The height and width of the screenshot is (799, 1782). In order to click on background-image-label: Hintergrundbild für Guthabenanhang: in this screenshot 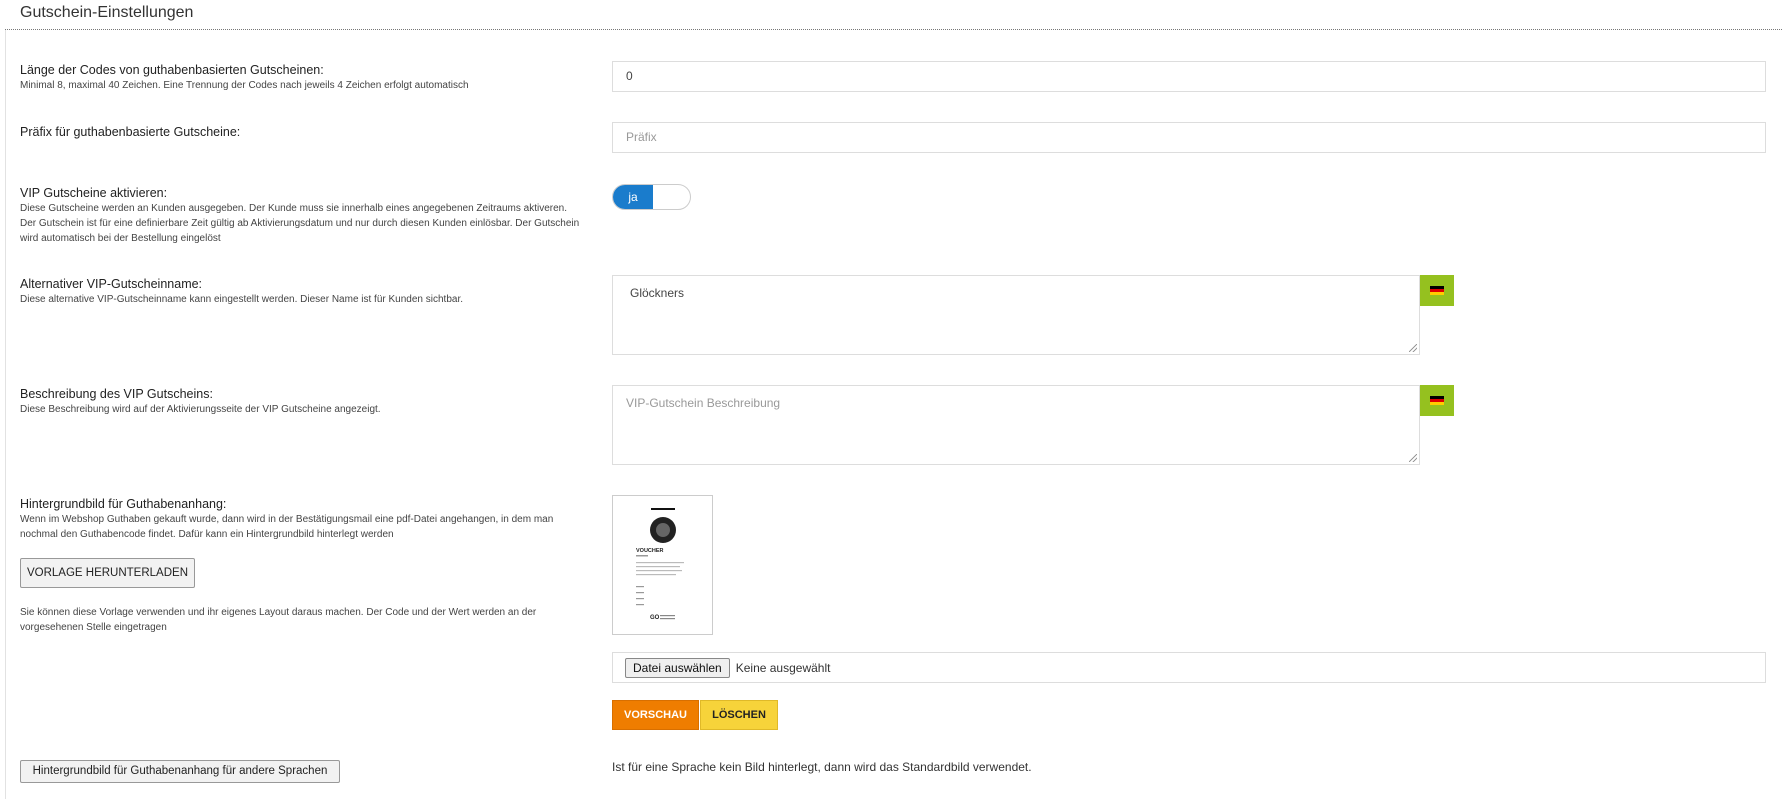, I will do `click(123, 504)`.